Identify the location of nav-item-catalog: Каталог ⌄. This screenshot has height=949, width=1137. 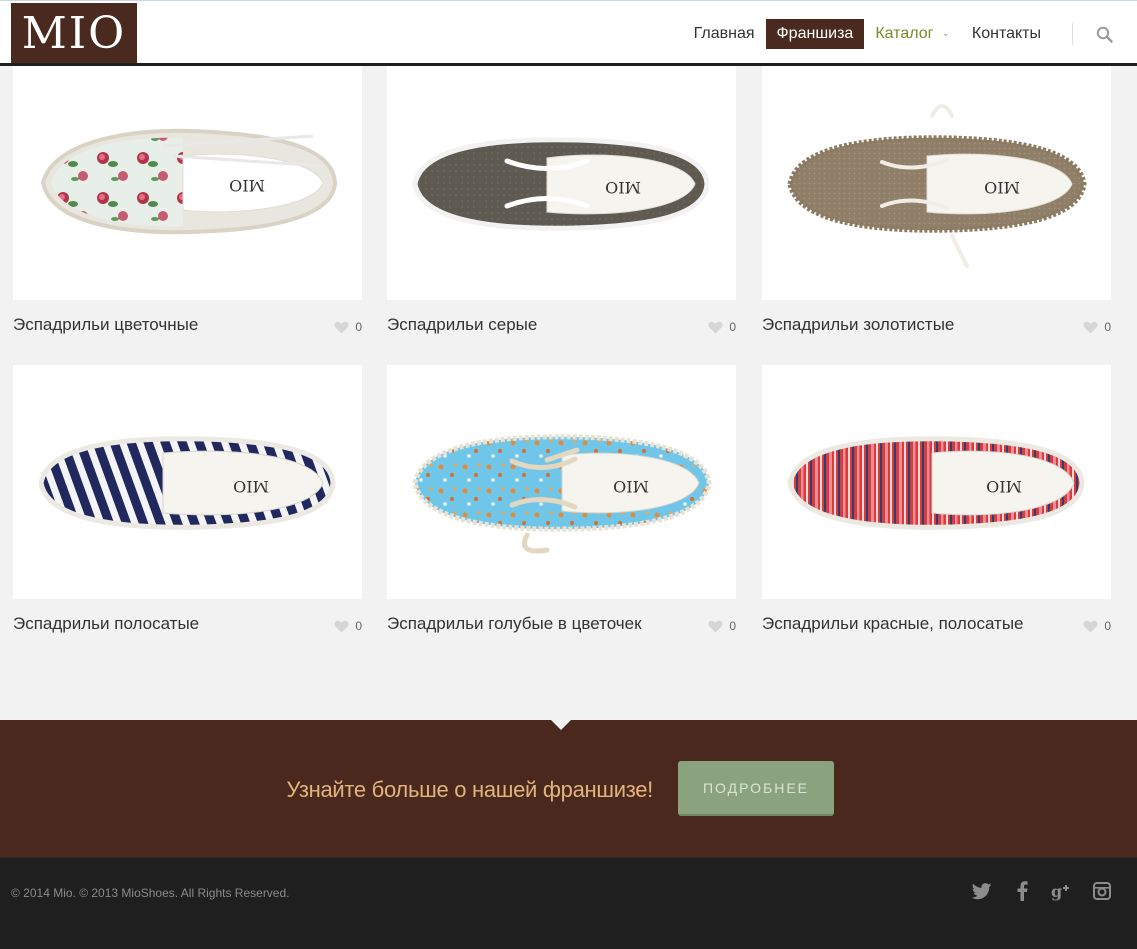
(912, 34).